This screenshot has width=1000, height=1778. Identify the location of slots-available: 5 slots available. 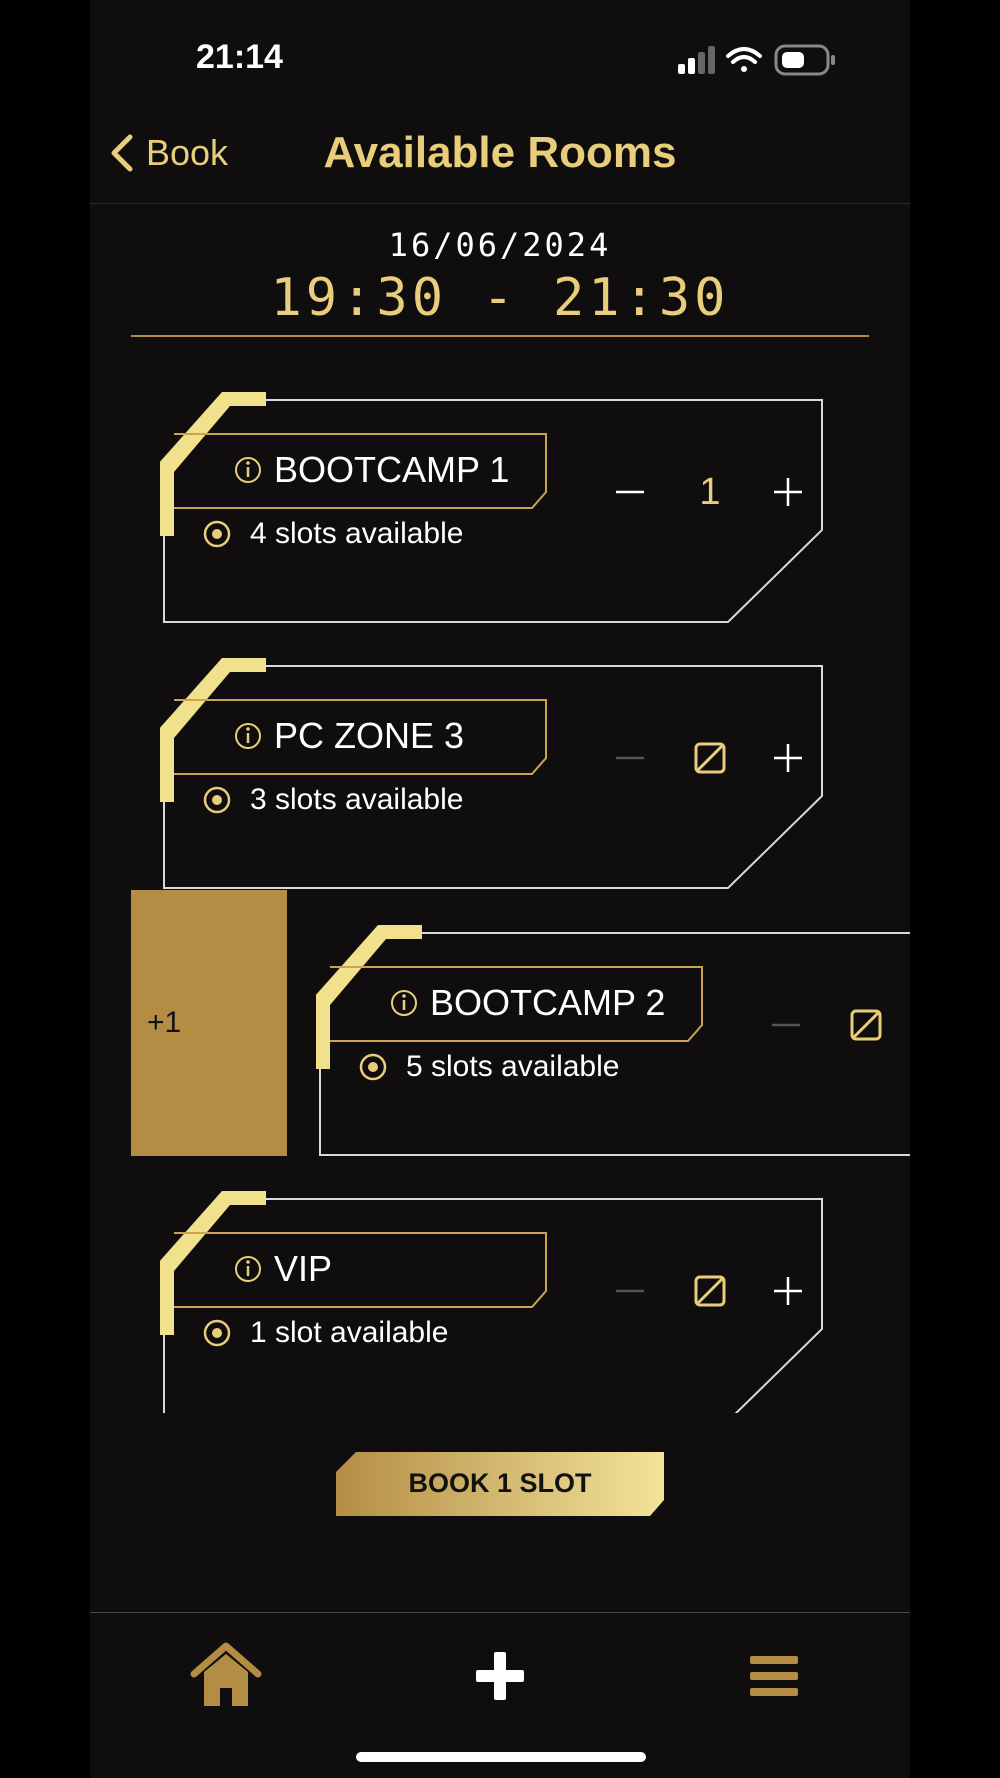
(488, 1067).